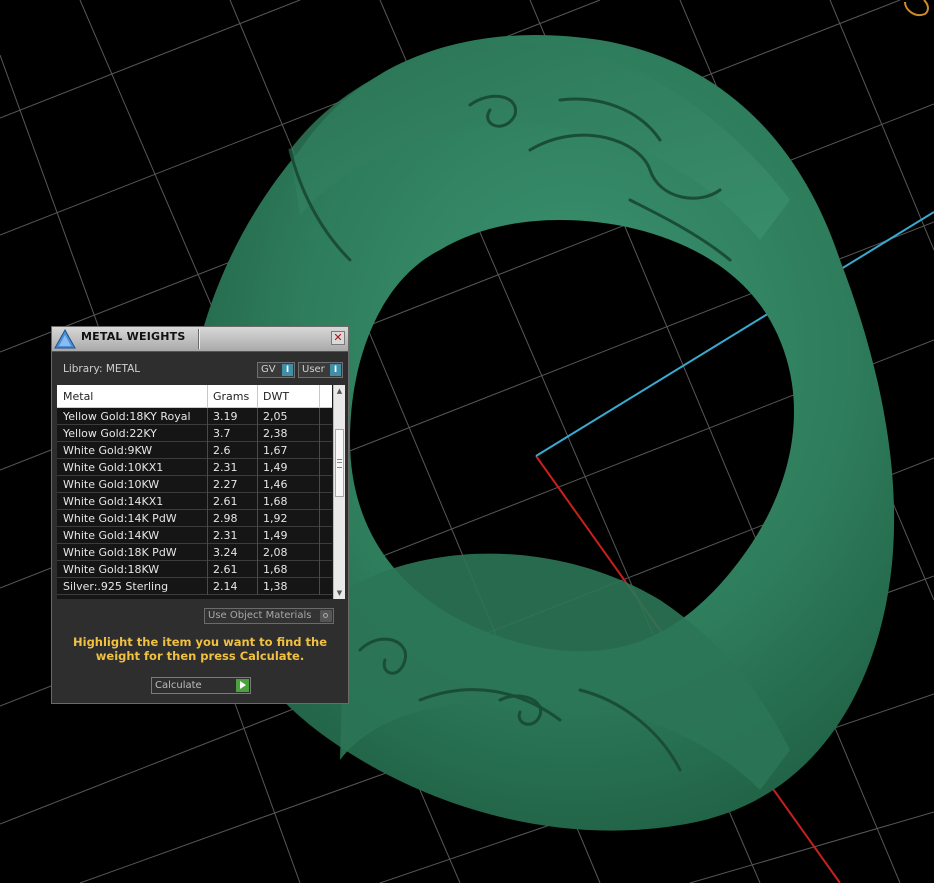  What do you see at coordinates (222, 433) in the screenshot?
I see `cell-grams: 3.7` at bounding box center [222, 433].